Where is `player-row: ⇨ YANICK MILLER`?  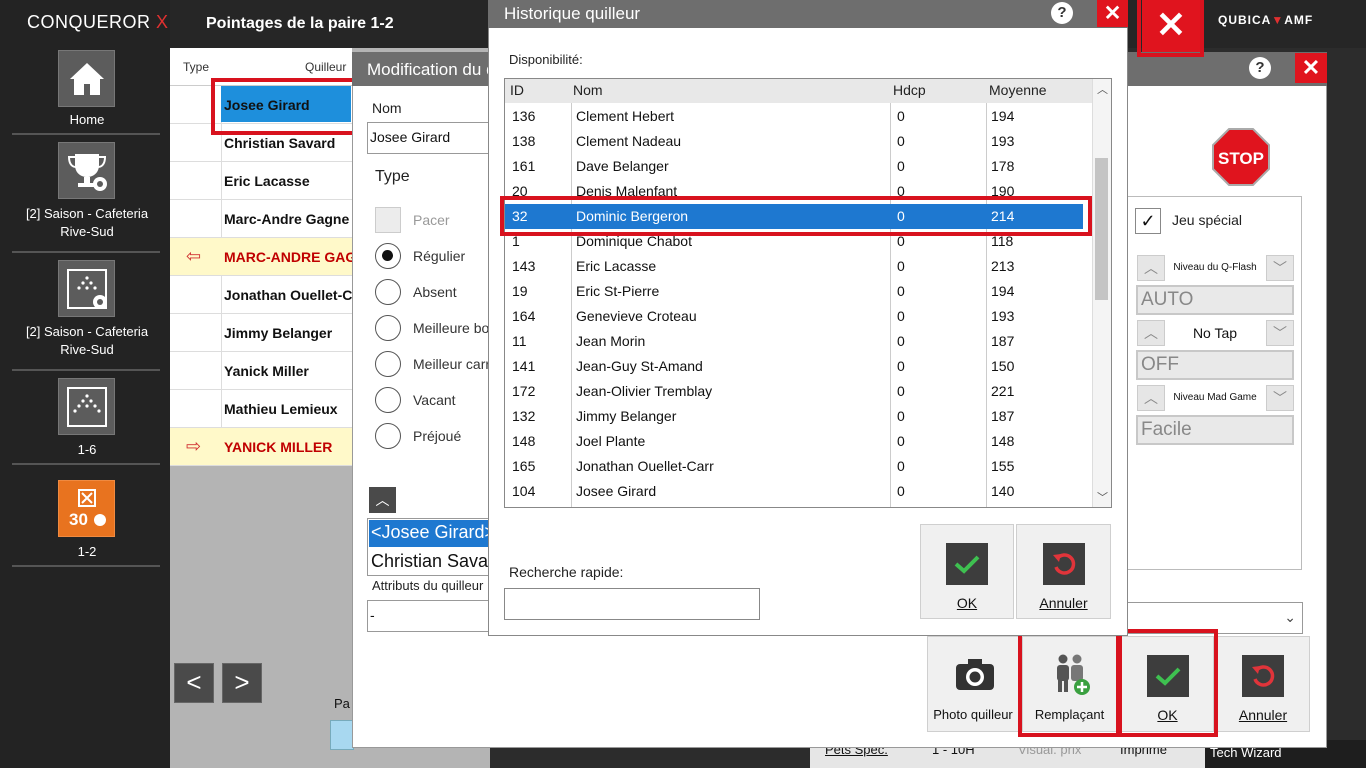 player-row: ⇨ YANICK MILLER is located at coordinates (261, 447).